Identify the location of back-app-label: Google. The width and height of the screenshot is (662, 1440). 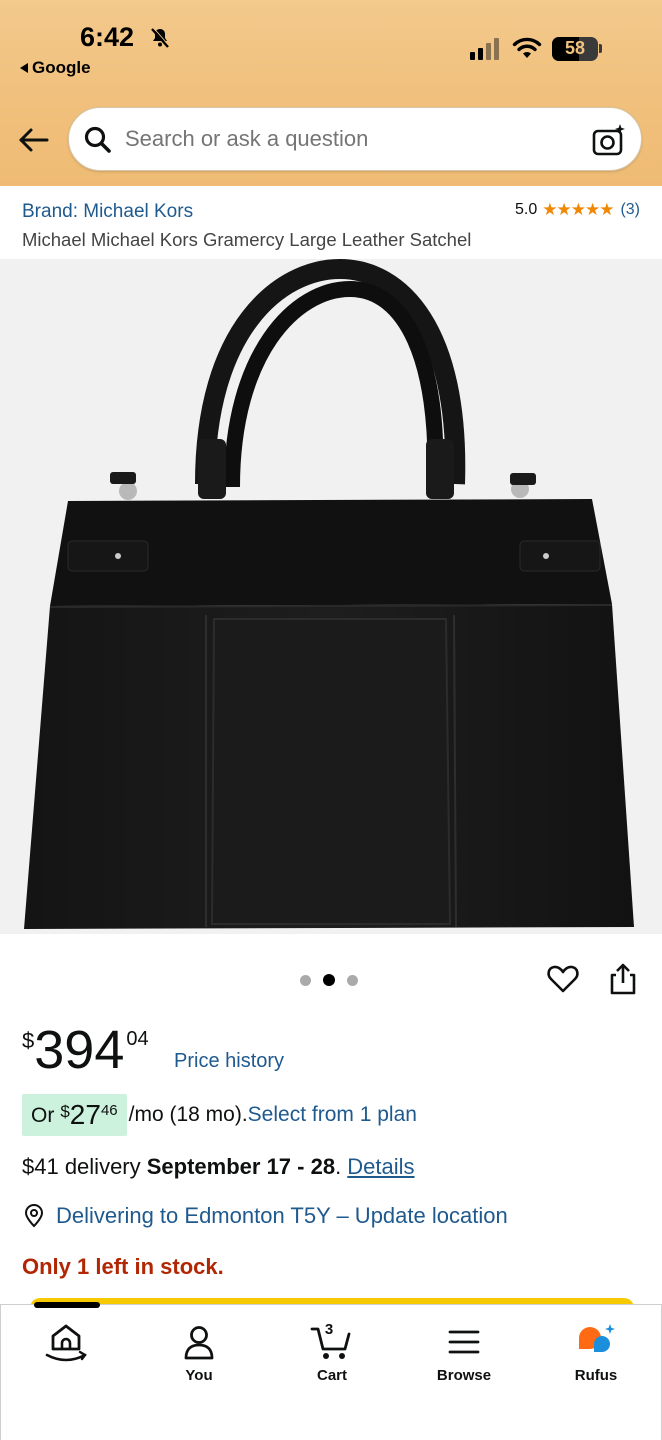
(61, 67).